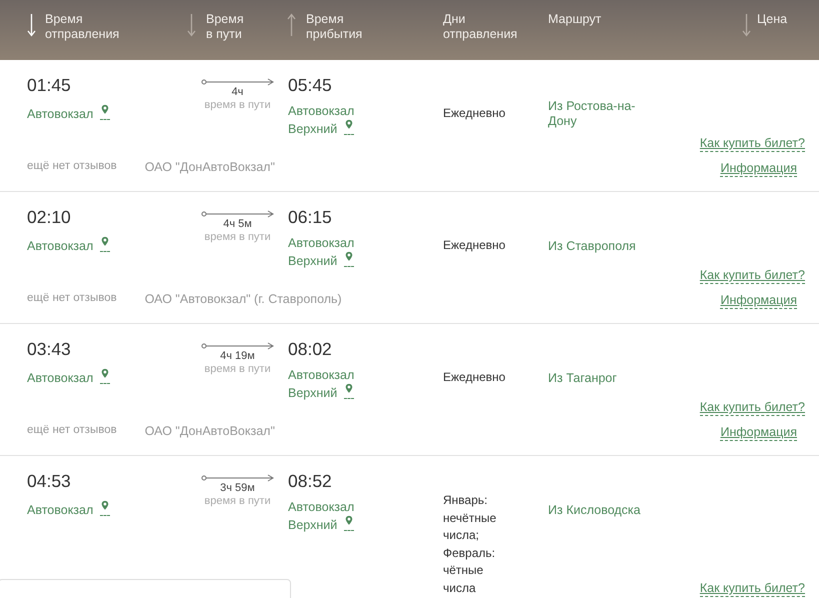 This screenshot has height=598, width=819. What do you see at coordinates (310, 85) in the screenshot?
I see `arrival-time: 05:45` at bounding box center [310, 85].